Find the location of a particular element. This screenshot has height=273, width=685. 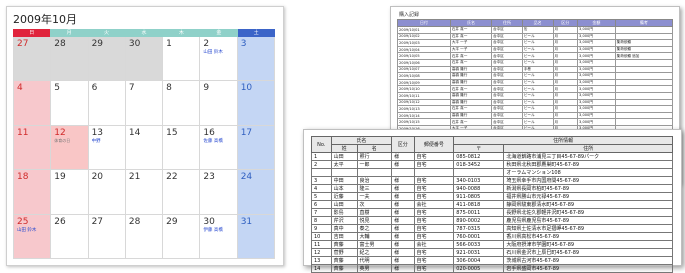

calendar-day-cell: 30 伊藤 高橋 is located at coordinates (219, 236).